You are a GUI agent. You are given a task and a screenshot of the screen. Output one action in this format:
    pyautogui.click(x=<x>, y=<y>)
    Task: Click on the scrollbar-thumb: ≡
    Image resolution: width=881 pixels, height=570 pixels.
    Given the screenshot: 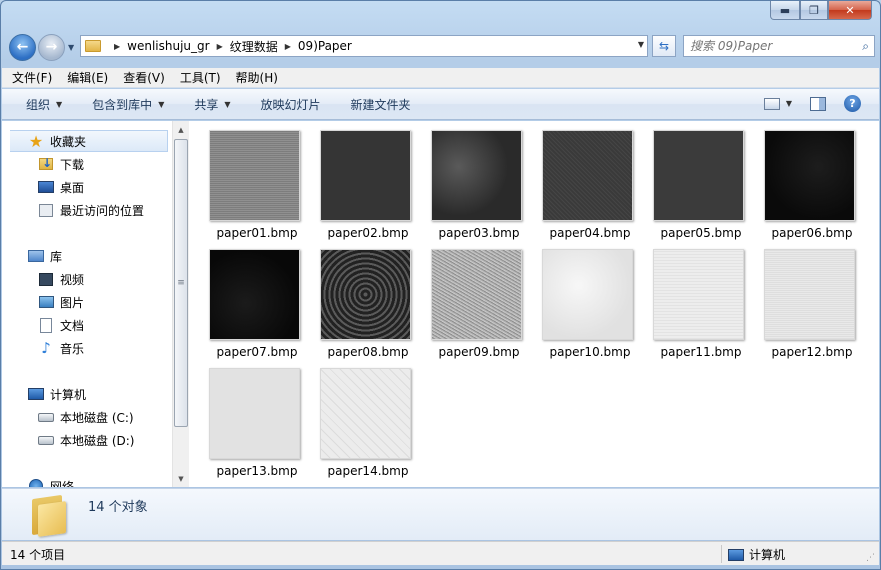 What is the action you would take?
    pyautogui.click(x=181, y=283)
    